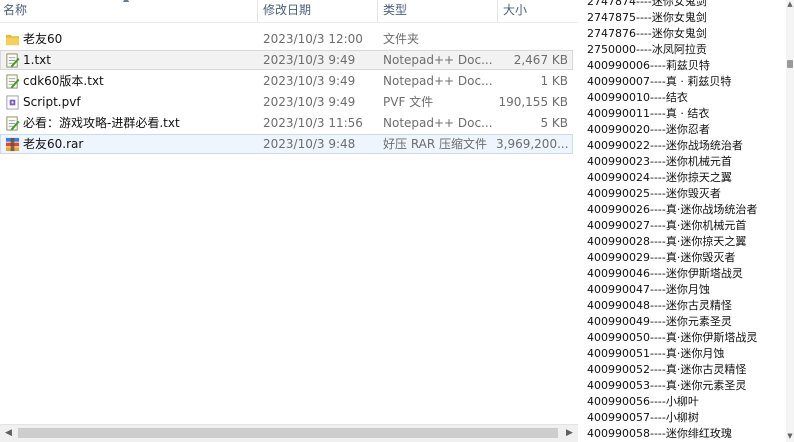  Describe the element at coordinates (401, 39) in the screenshot. I see `file-type: 文件夹` at that location.